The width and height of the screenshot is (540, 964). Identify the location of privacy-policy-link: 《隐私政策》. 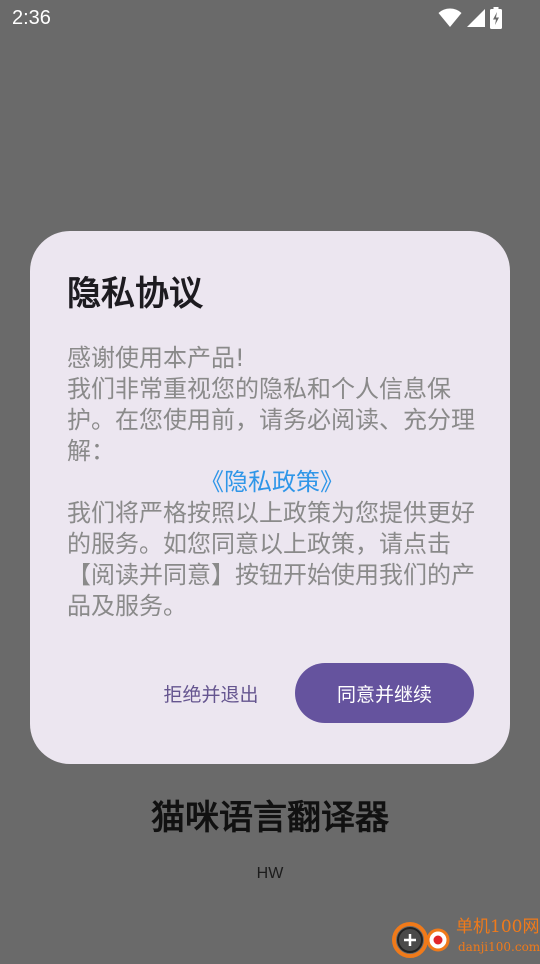
(272, 482).